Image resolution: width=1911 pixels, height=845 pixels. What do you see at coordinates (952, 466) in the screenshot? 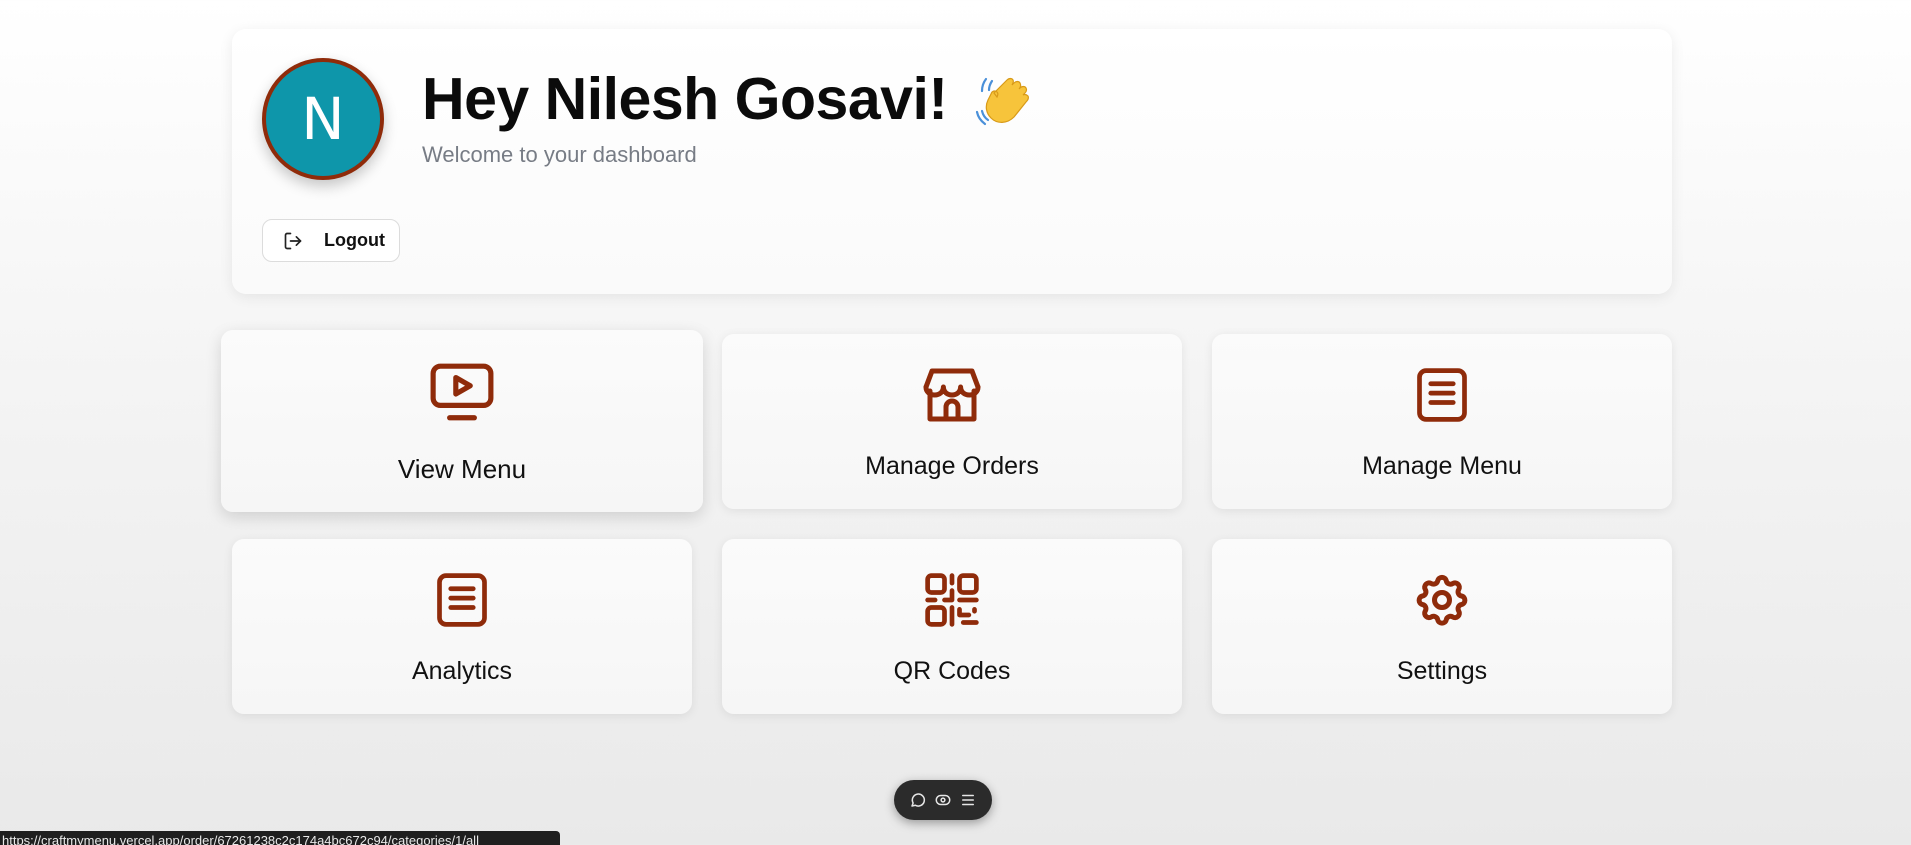
I see `manage-orders-label: Manage Orders` at bounding box center [952, 466].